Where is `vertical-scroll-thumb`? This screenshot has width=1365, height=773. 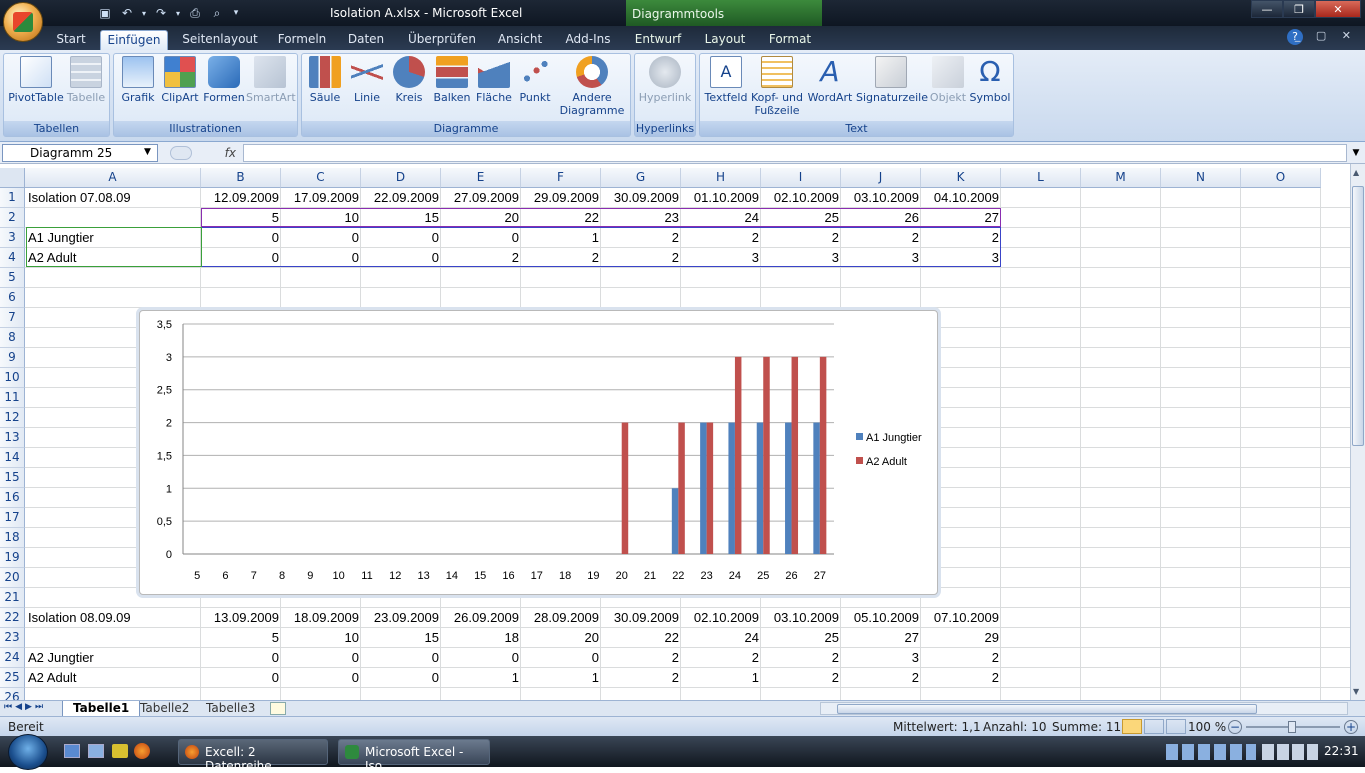
vertical-scroll-thumb is located at coordinates (1358, 316).